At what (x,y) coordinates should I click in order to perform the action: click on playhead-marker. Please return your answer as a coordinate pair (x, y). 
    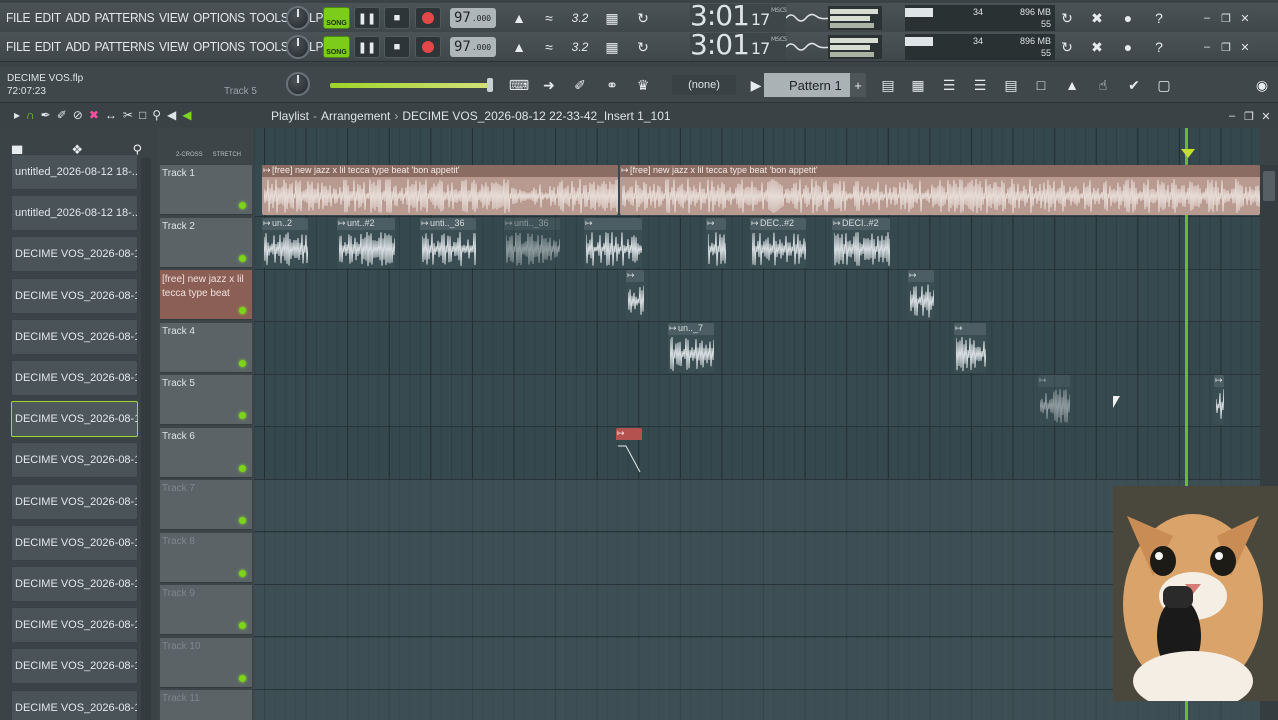
    Looking at the image, I should click on (1188, 153).